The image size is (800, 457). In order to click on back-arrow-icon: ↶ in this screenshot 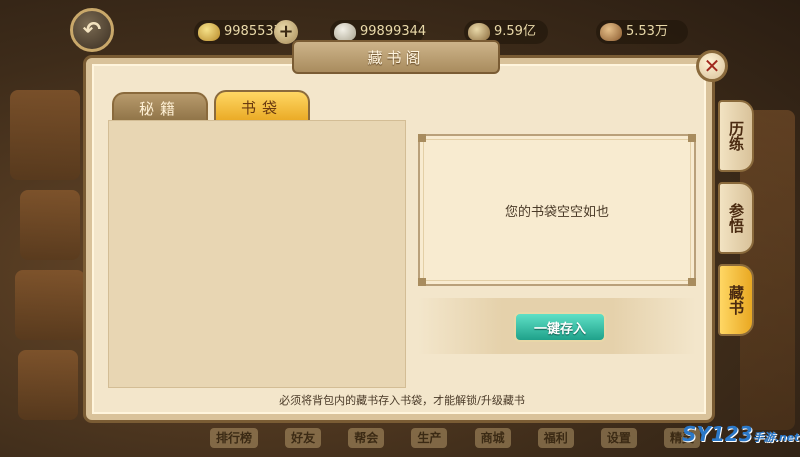, I will do `click(92, 30)`.